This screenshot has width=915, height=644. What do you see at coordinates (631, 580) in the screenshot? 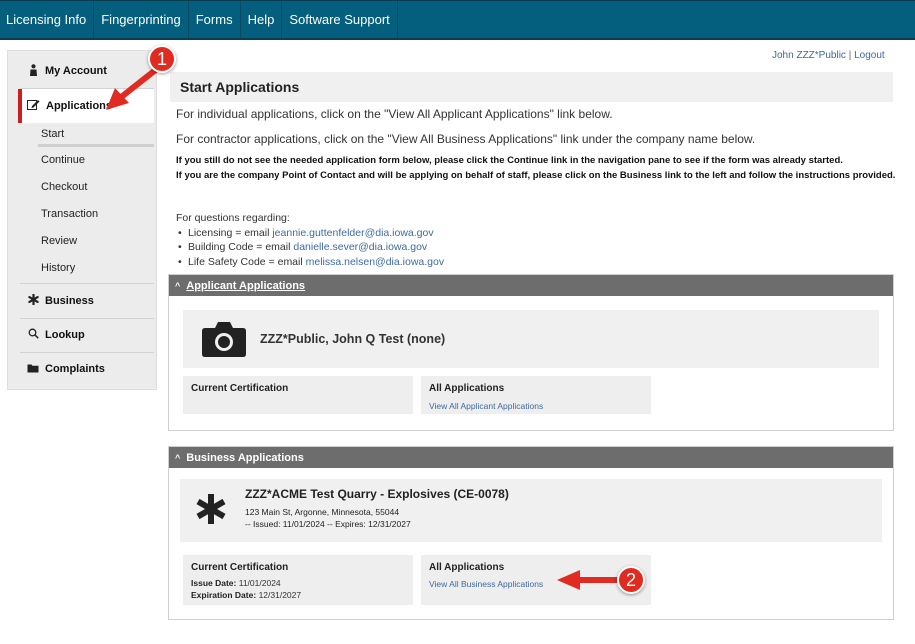
I see `callout-badge-2: 2` at bounding box center [631, 580].